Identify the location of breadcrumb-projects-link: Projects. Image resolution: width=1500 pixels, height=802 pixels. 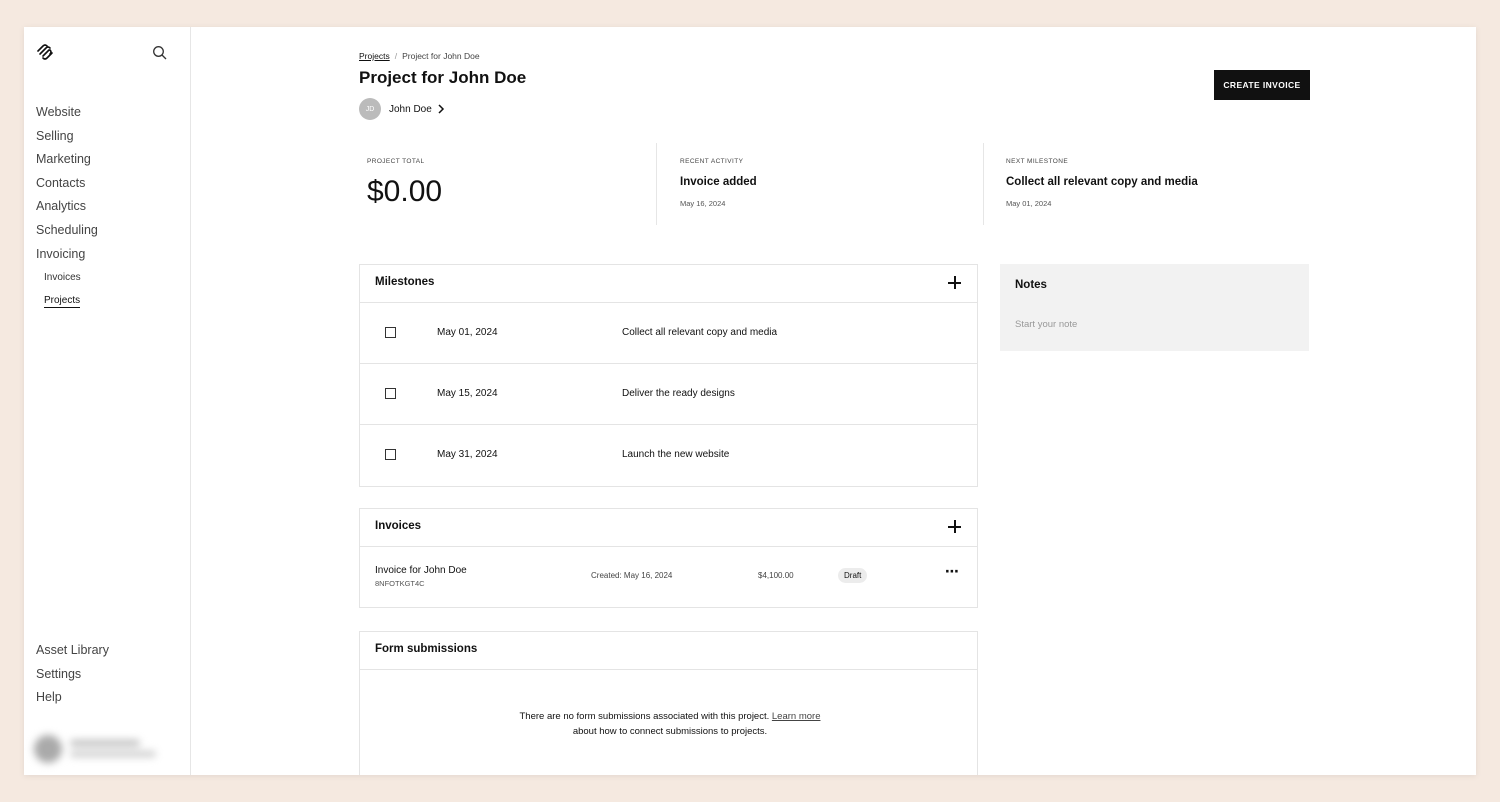
(374, 56).